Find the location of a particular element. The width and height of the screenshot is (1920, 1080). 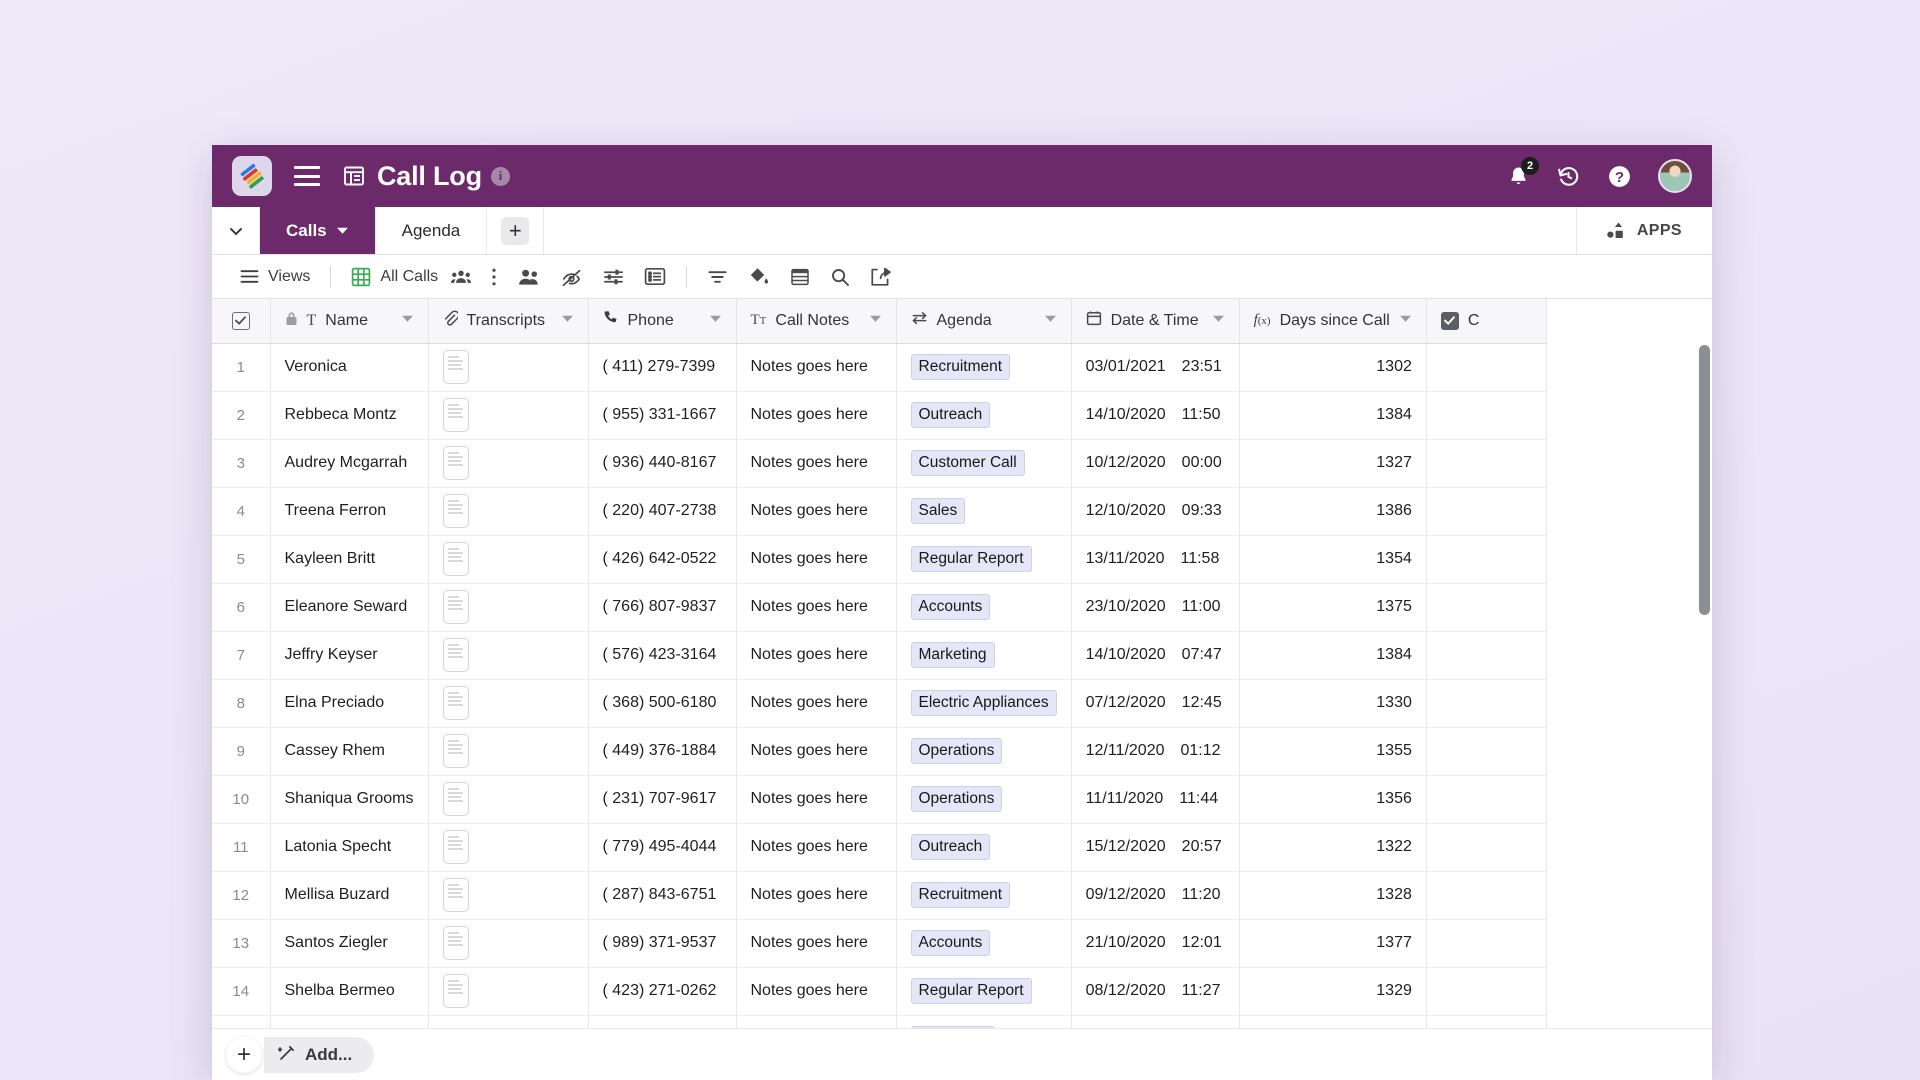

cell-name: Mellisa Buzard is located at coordinates (349, 895).